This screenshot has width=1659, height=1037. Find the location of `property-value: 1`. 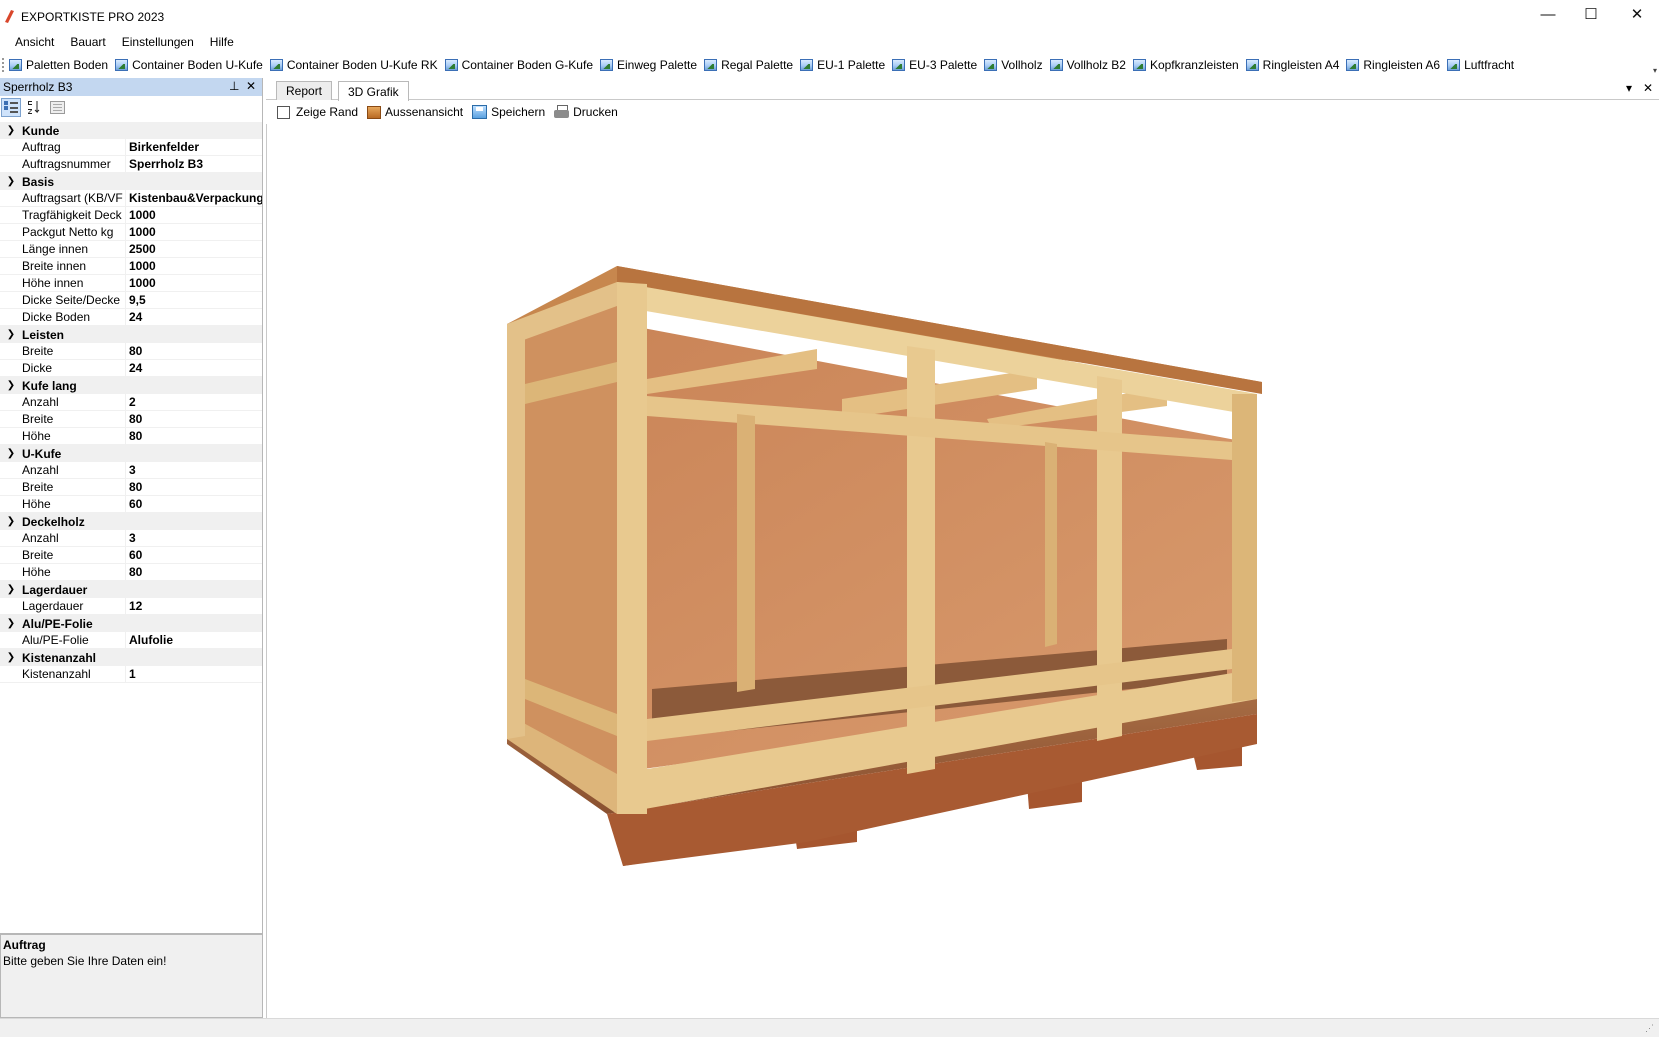

property-value: 1 is located at coordinates (194, 674).